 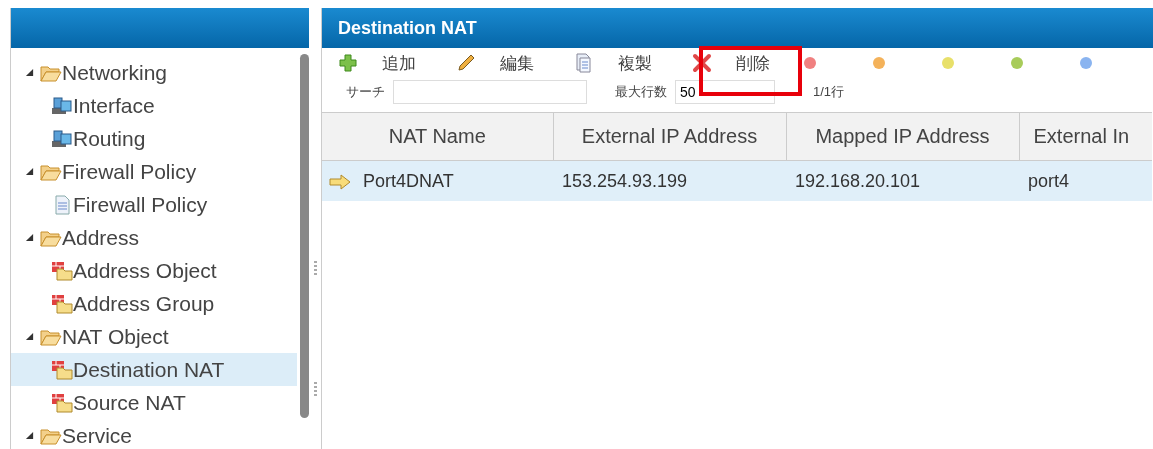 I want to click on document-icon, so click(x=584, y=63).